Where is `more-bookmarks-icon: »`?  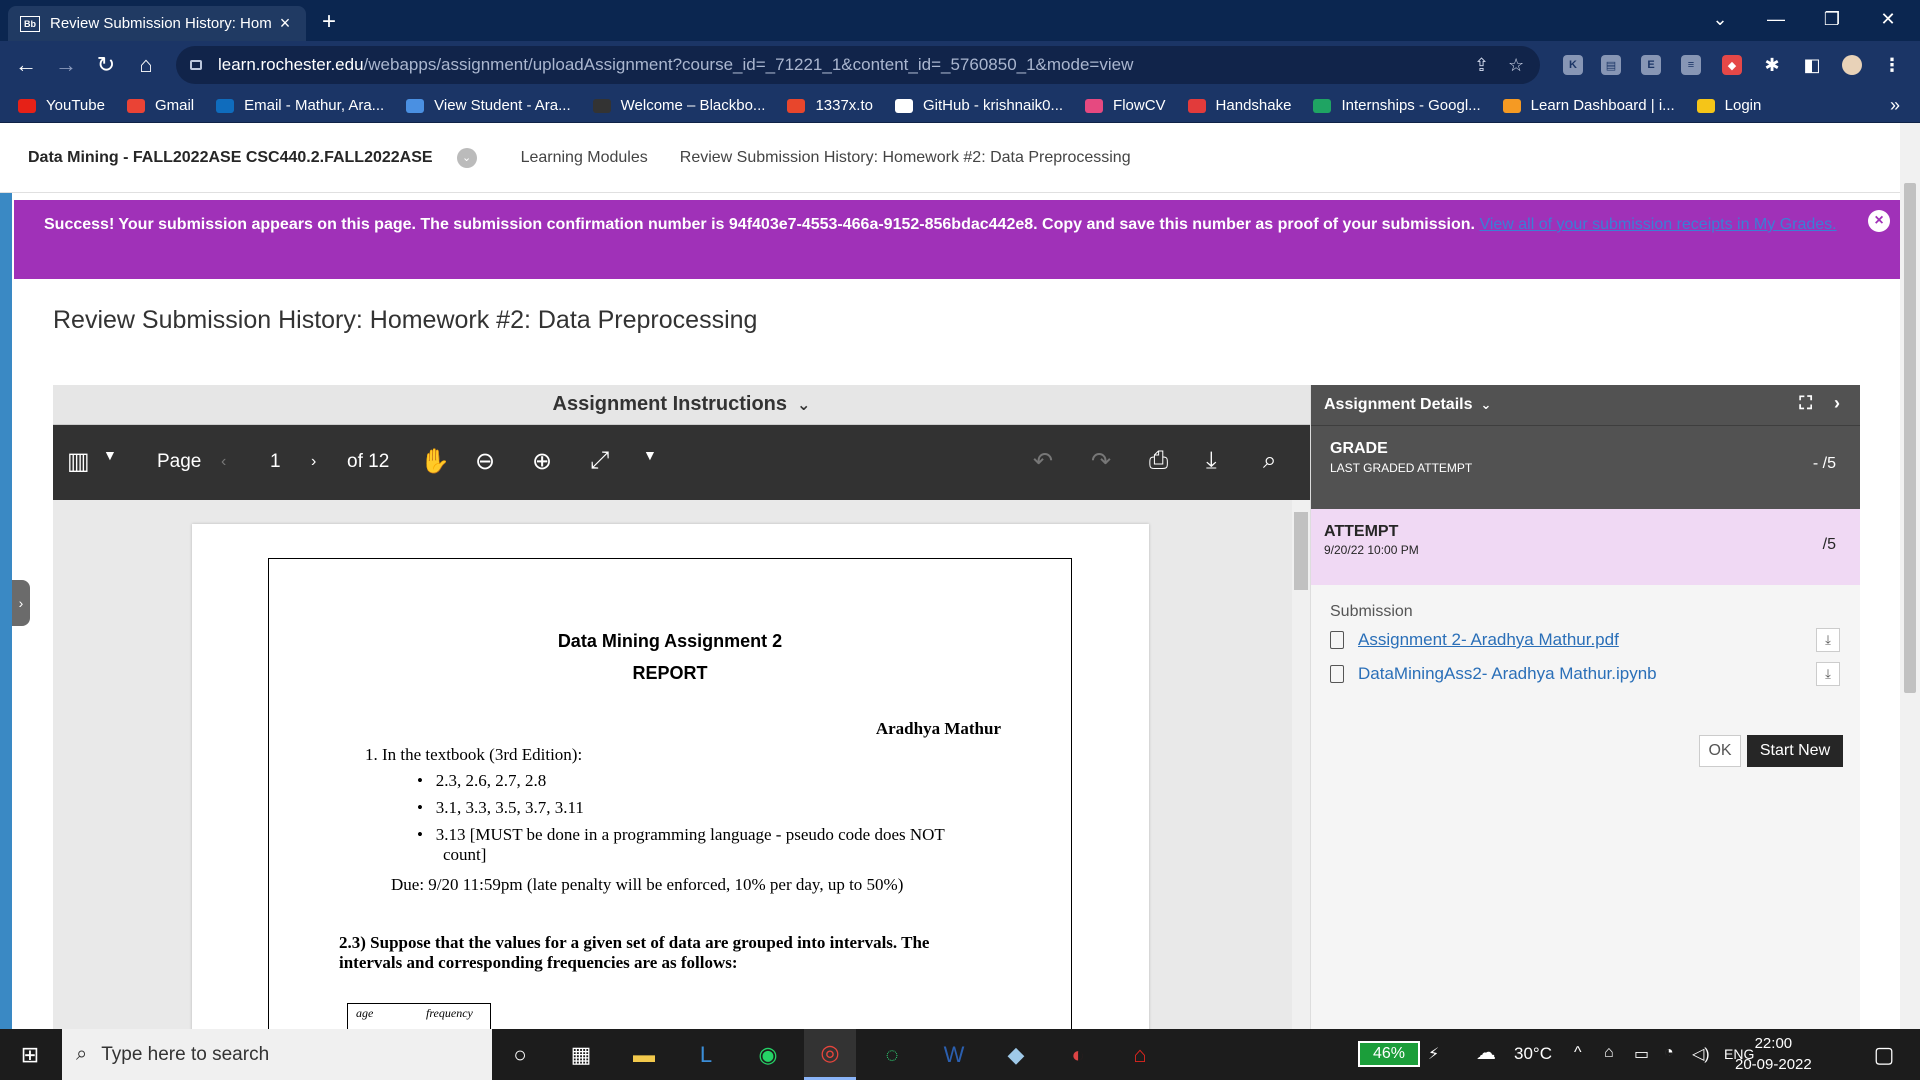
more-bookmarks-icon: » is located at coordinates (1895, 105).